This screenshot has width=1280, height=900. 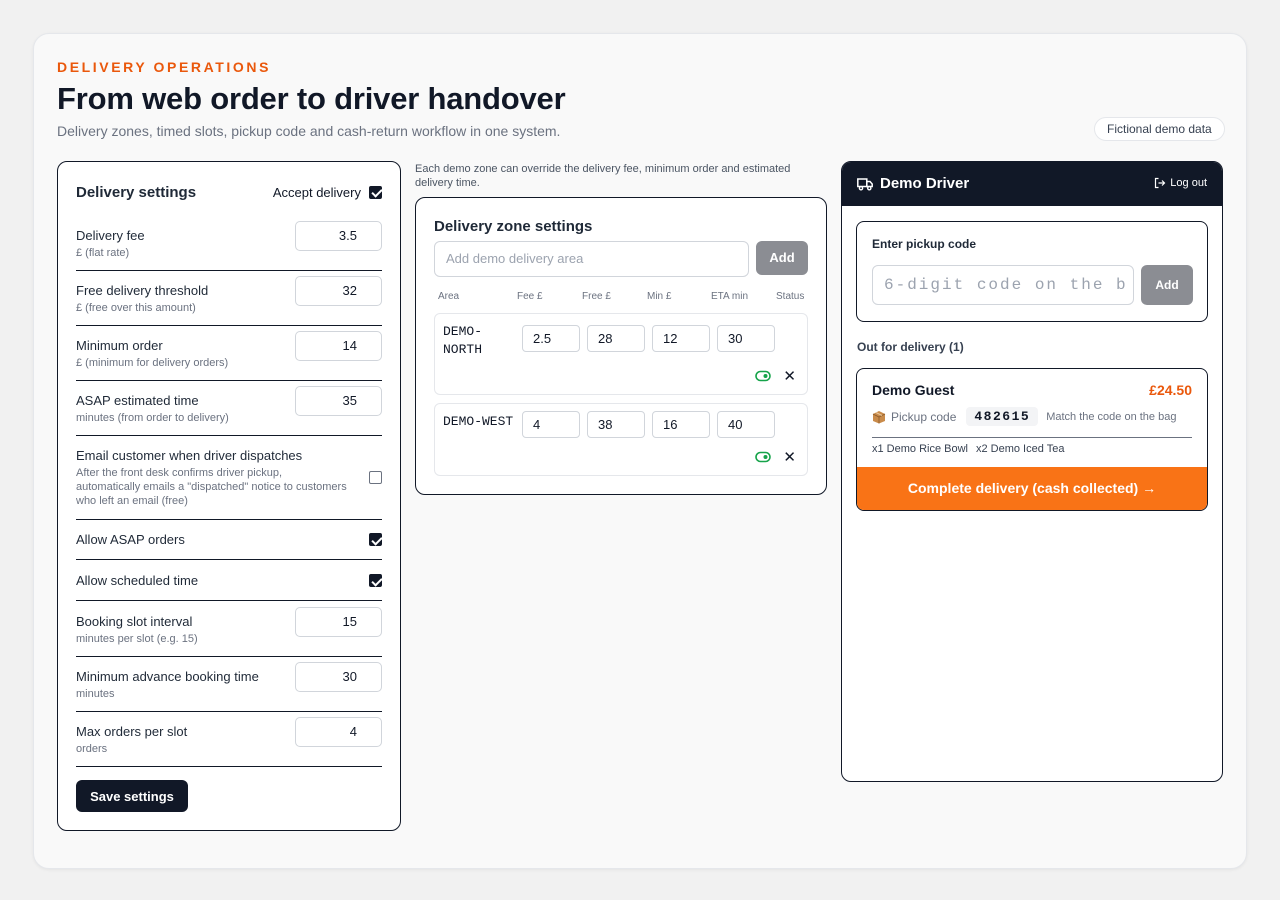 What do you see at coordinates (746, 338) in the screenshot?
I see `zone-eta-input: 30` at bounding box center [746, 338].